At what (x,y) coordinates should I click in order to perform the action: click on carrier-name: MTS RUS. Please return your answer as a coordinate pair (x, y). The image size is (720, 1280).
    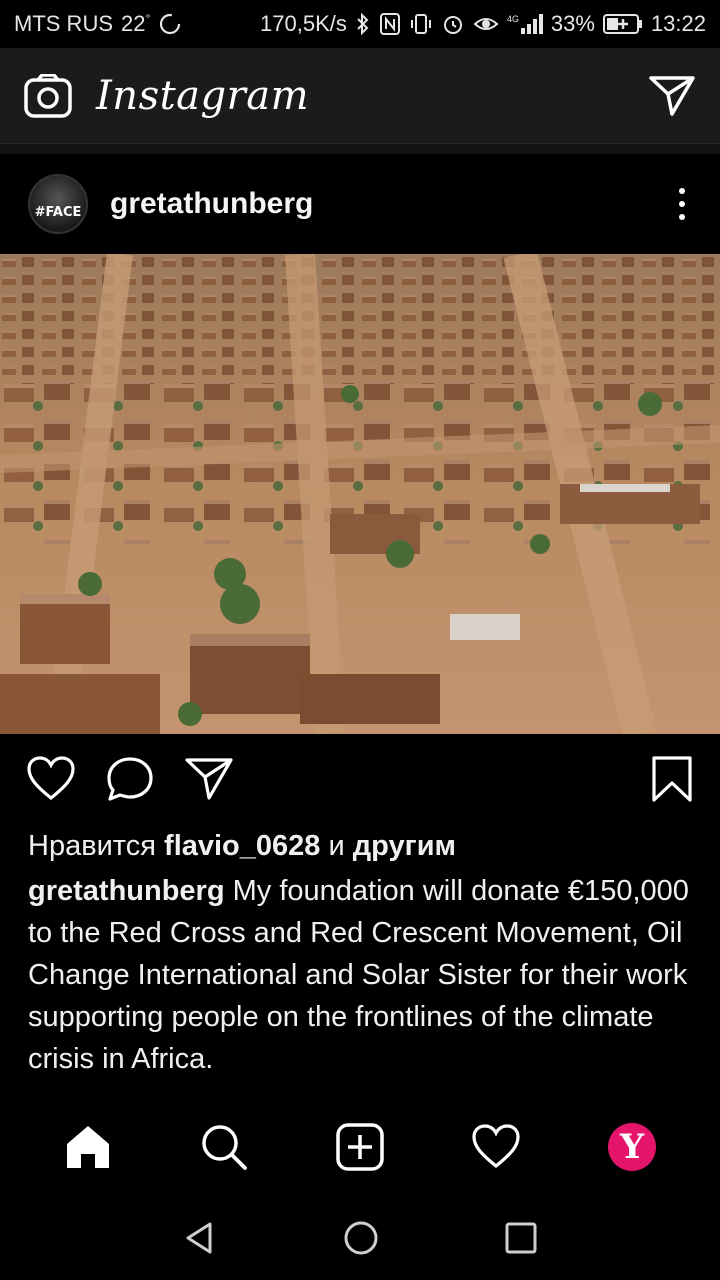
    Looking at the image, I should click on (63, 23).